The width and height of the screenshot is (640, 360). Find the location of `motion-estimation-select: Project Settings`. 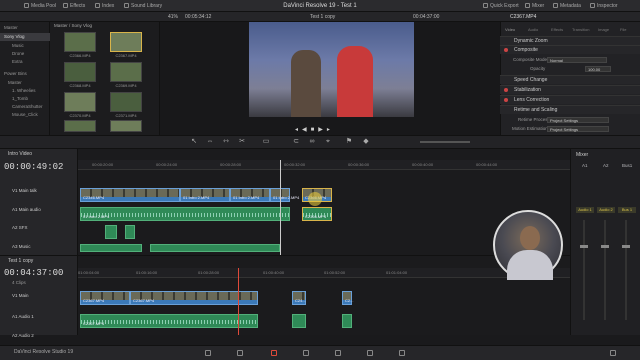

motion-estimation-select: Project Settings is located at coordinates (578, 129).